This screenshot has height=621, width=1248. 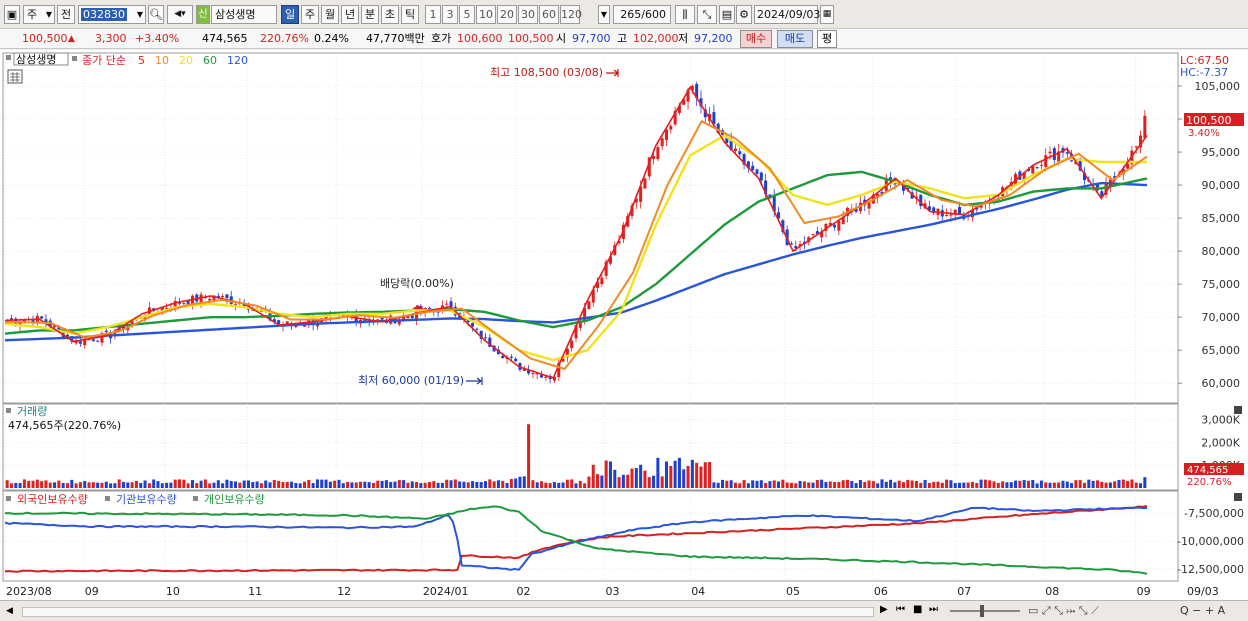 What do you see at coordinates (244, 14) in the screenshot?
I see `stock-name-field: 삼성생명` at bounding box center [244, 14].